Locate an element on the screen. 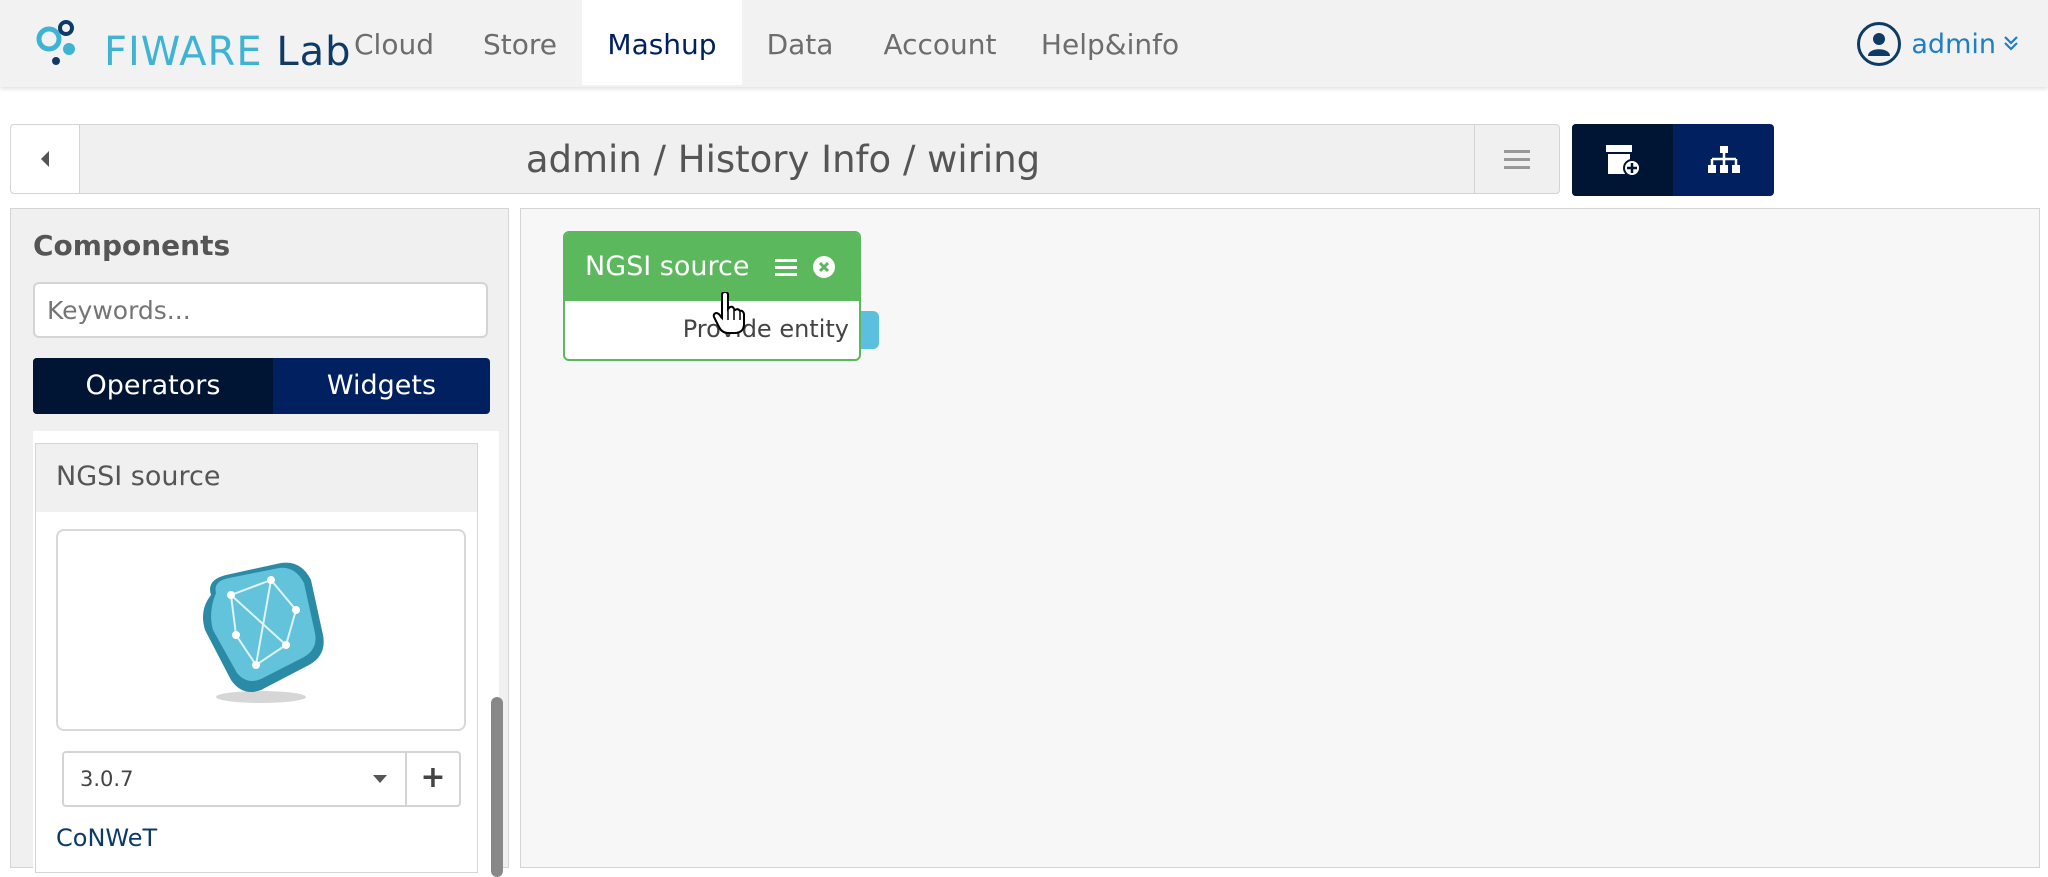  operator-menu-icon is located at coordinates (786, 269).